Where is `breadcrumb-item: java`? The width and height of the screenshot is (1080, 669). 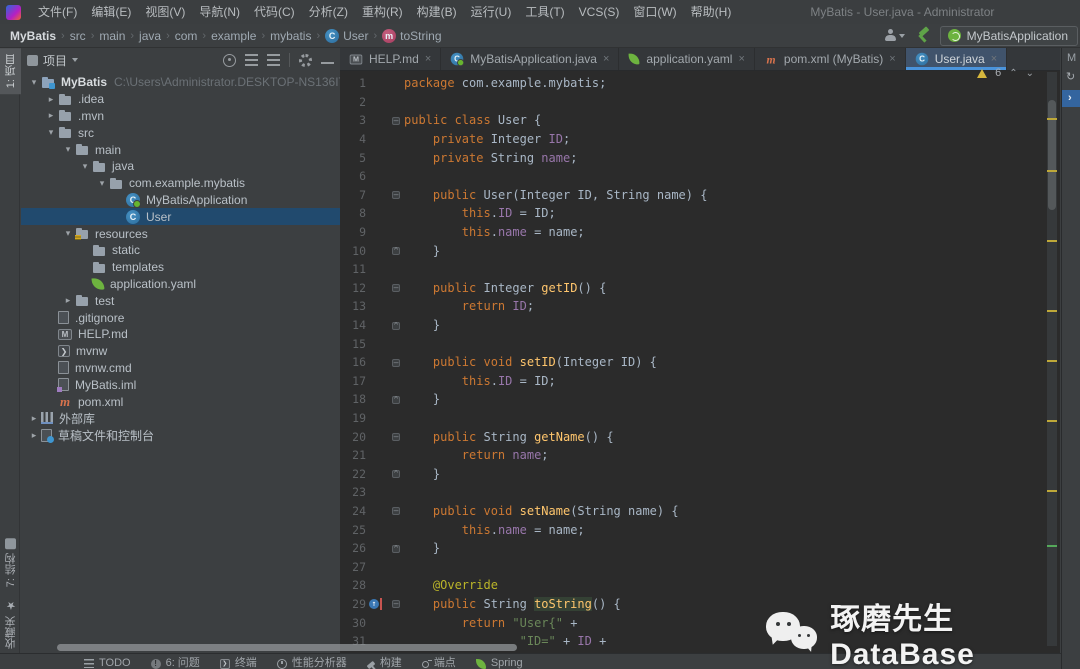 breadcrumb-item: java is located at coordinates (150, 36).